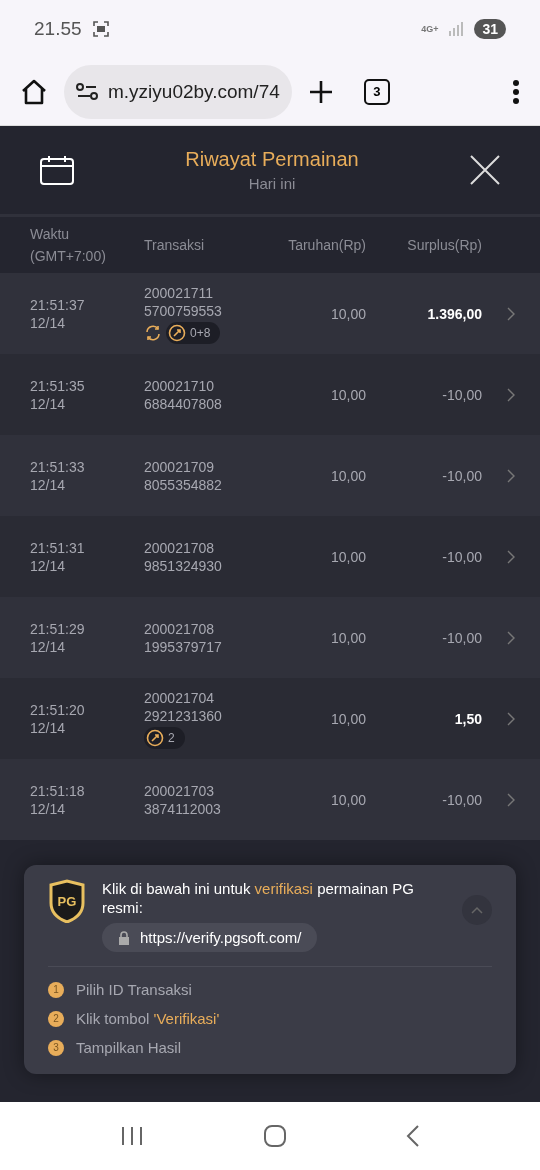 Image resolution: width=540 pixels, height=1170 pixels. Describe the element at coordinates (183, 706) in the screenshot. I see `table-cell-text: 200021704 2921231360` at that location.